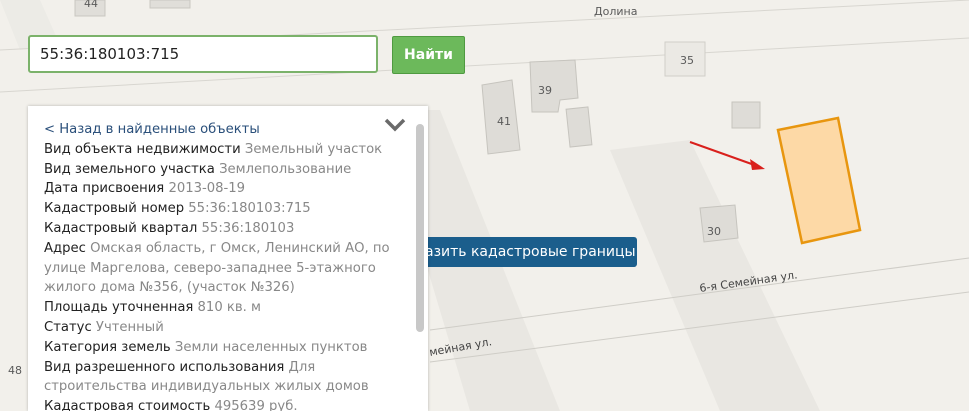 This screenshot has height=411, width=969. What do you see at coordinates (271, 347) in the screenshot?
I see `info-row-value: Земли населенных пунктов` at bounding box center [271, 347].